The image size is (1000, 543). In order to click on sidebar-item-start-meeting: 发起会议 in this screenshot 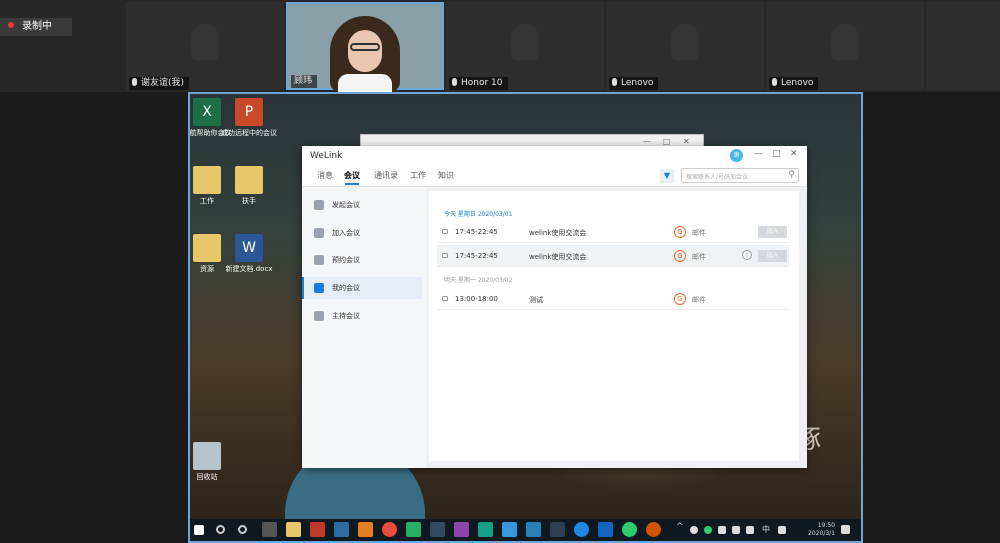, I will do `click(362, 205)`.